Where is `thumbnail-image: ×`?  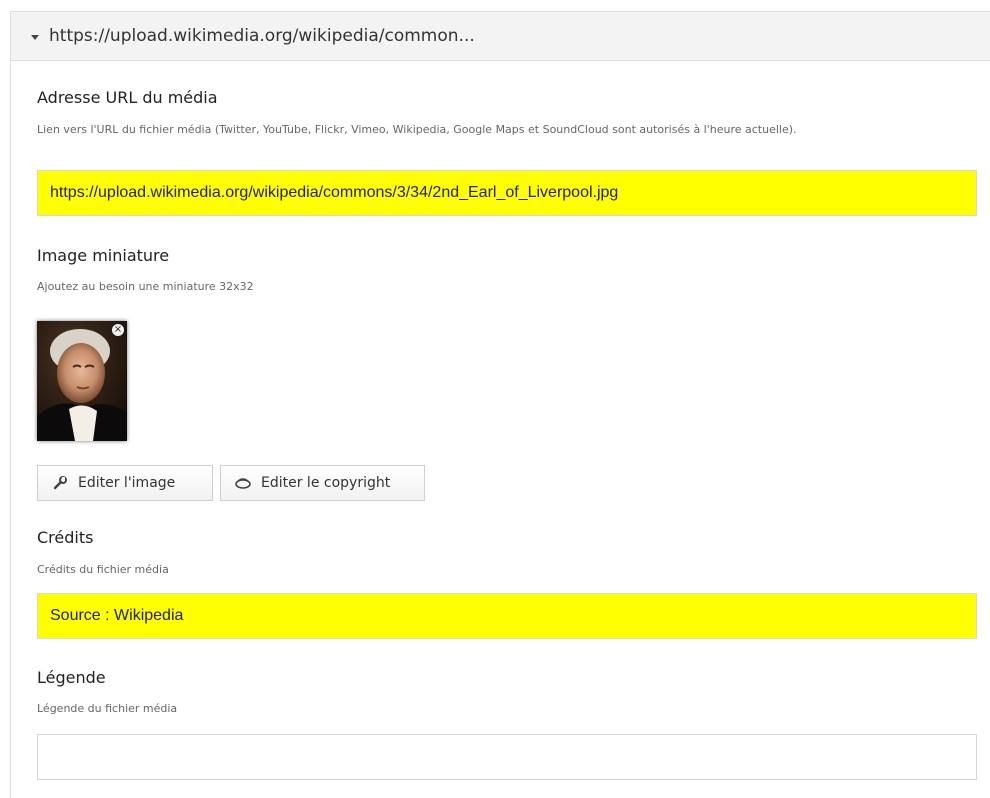 thumbnail-image: × is located at coordinates (82, 381).